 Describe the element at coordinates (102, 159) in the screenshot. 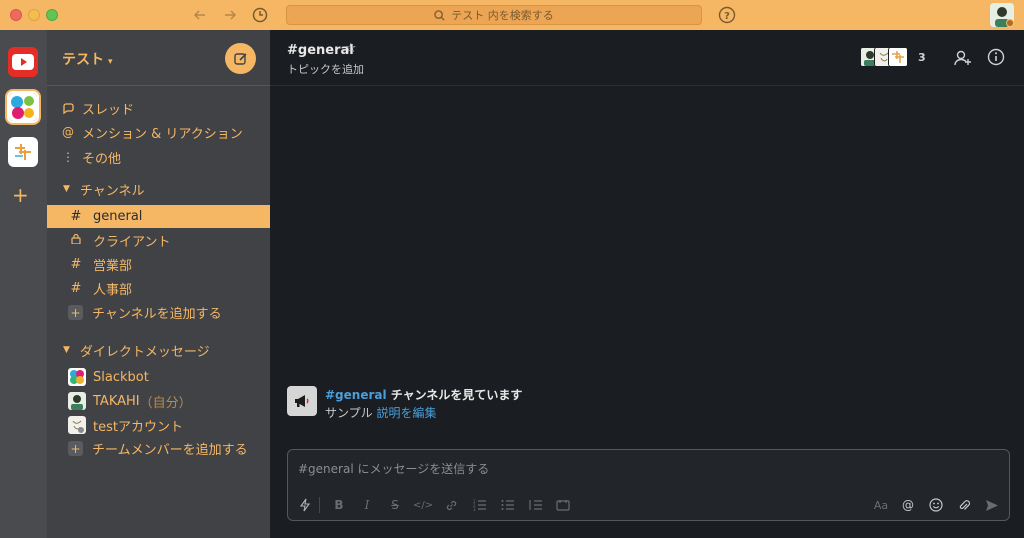

I see `nav-label: その他` at that location.